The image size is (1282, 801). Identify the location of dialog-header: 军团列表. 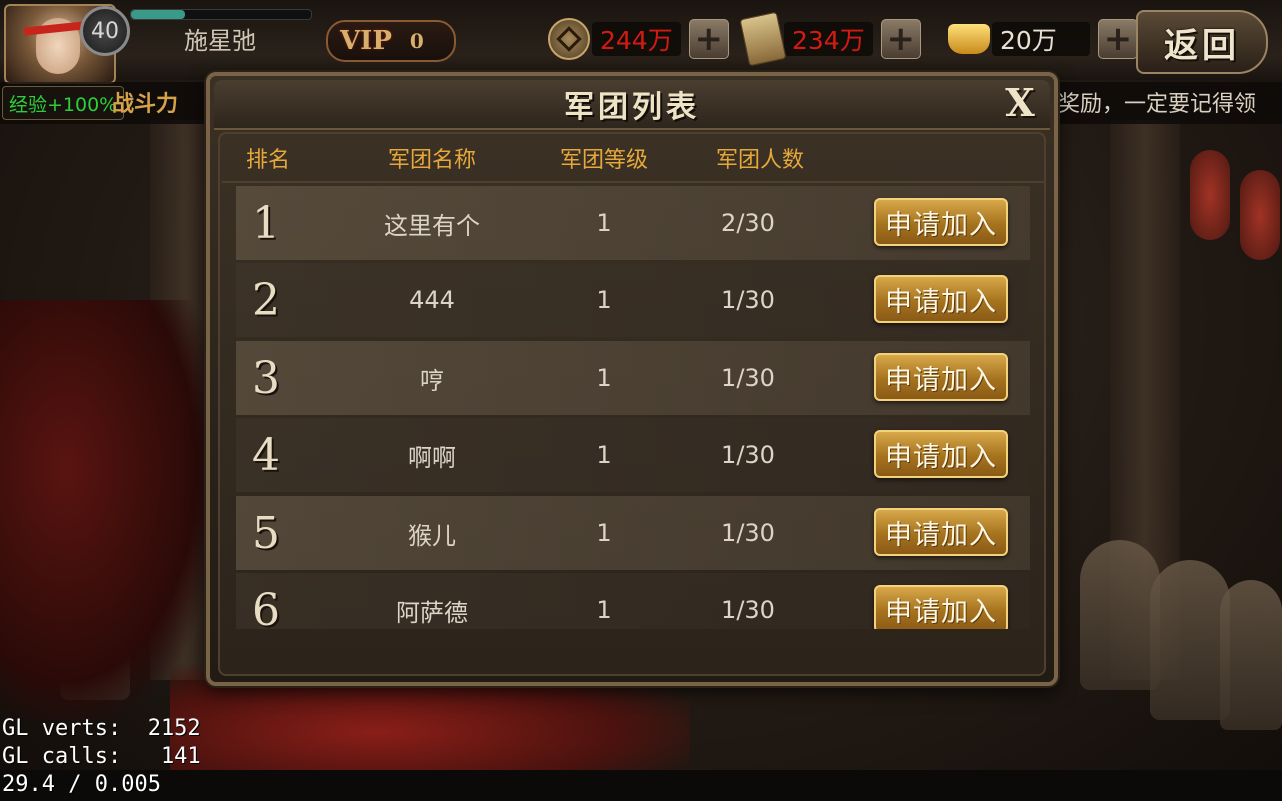
(632, 105).